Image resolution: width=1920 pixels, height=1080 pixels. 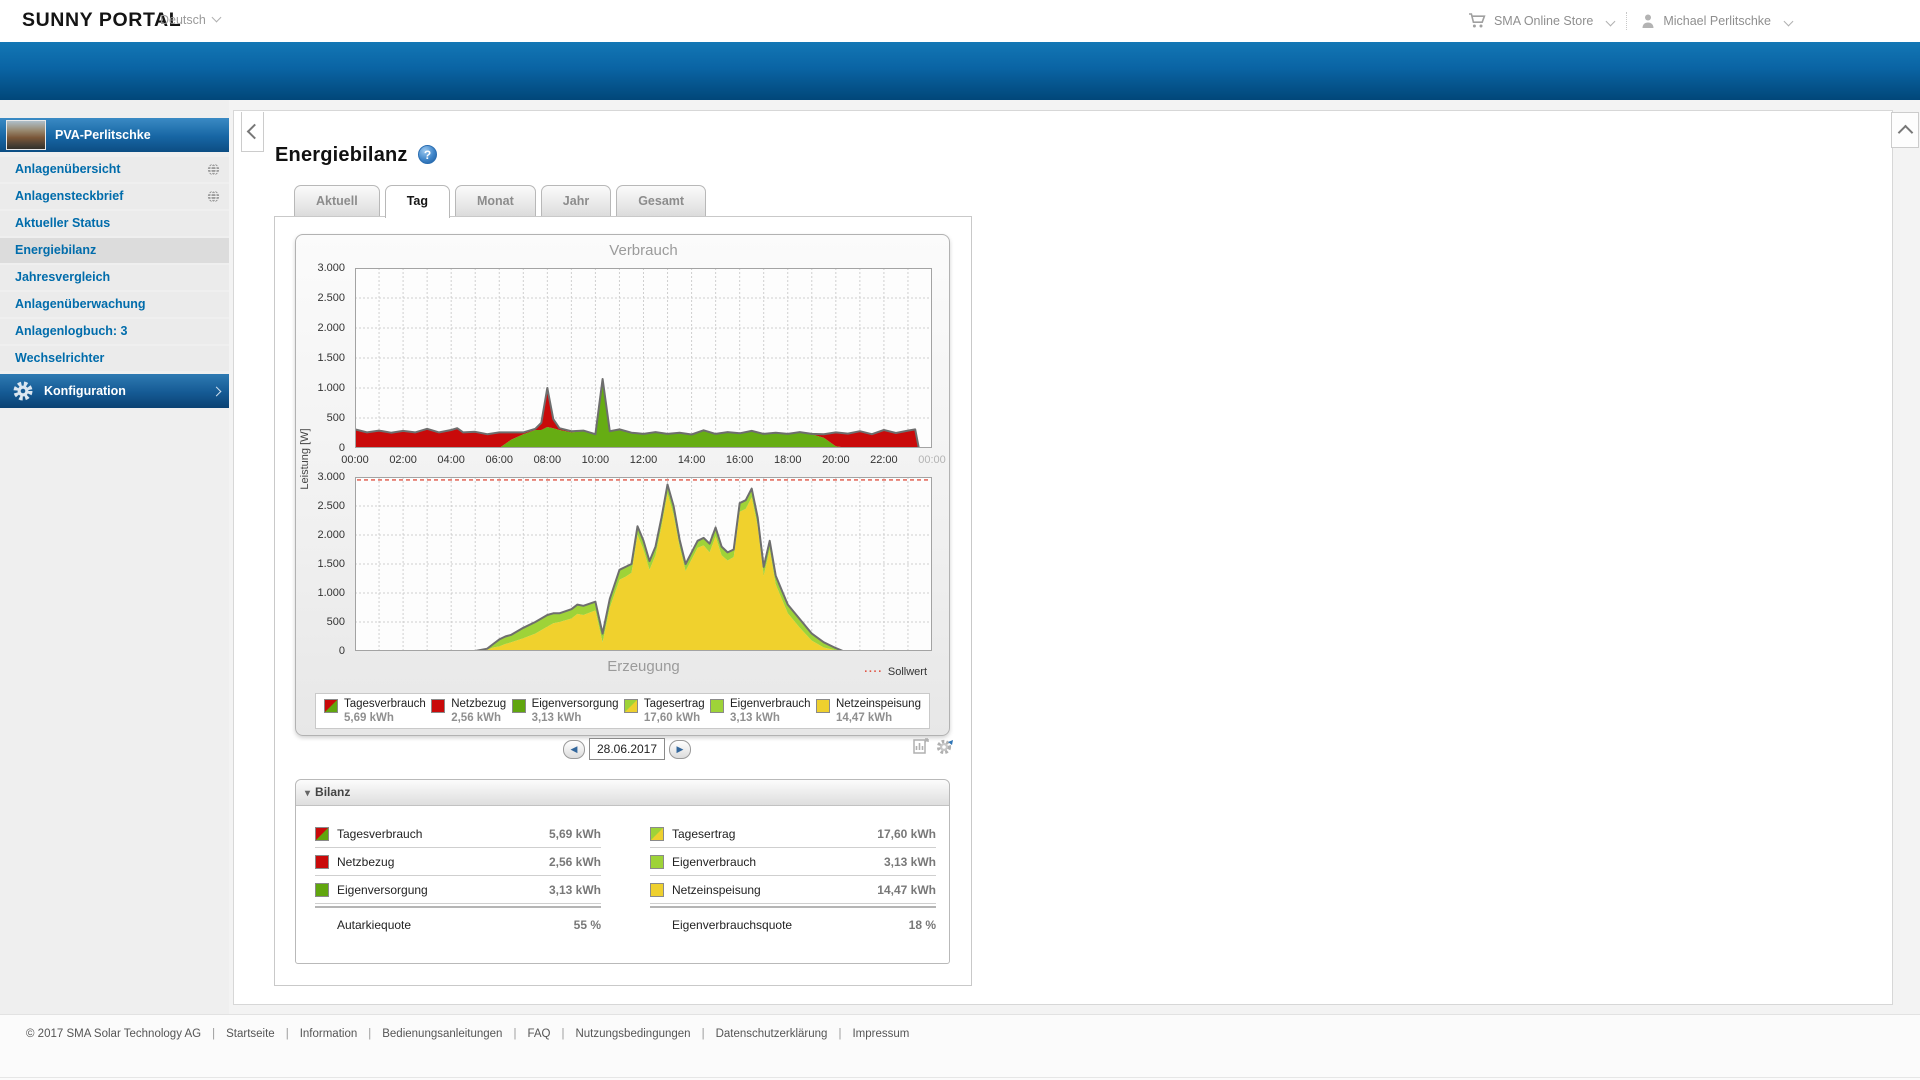 I want to click on legend-entry: Tagesertrag 17,60 kWh, so click(x=664, y=711).